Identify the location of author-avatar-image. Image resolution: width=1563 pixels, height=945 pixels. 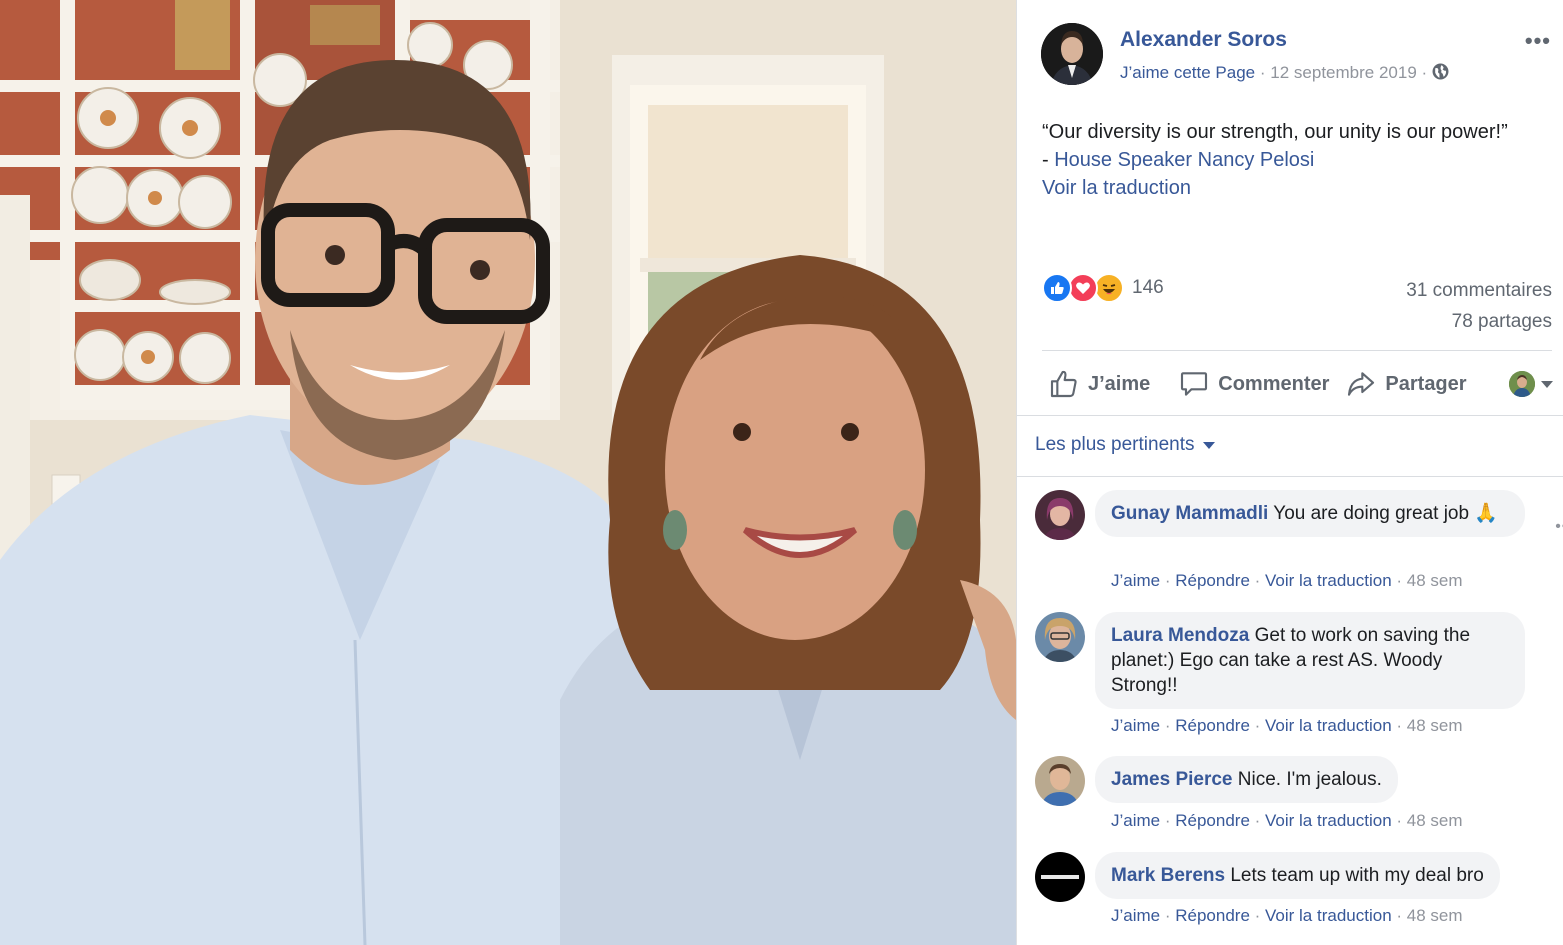
(1072, 54).